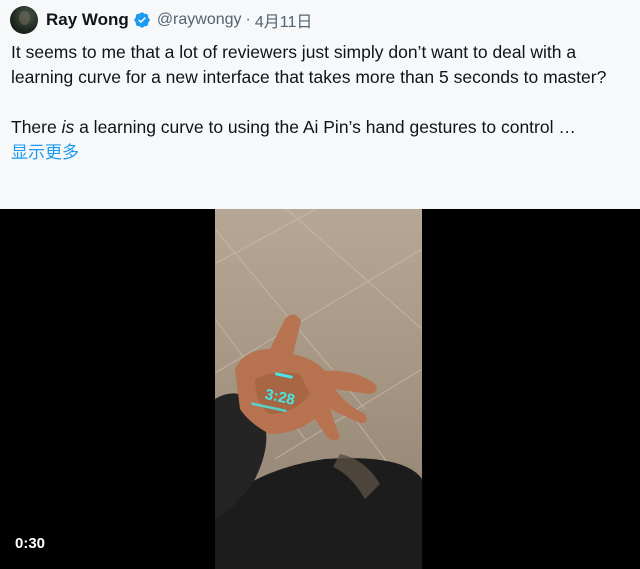 This screenshot has height=569, width=640. What do you see at coordinates (284, 20) in the screenshot?
I see `tweet-date: 4月11日` at bounding box center [284, 20].